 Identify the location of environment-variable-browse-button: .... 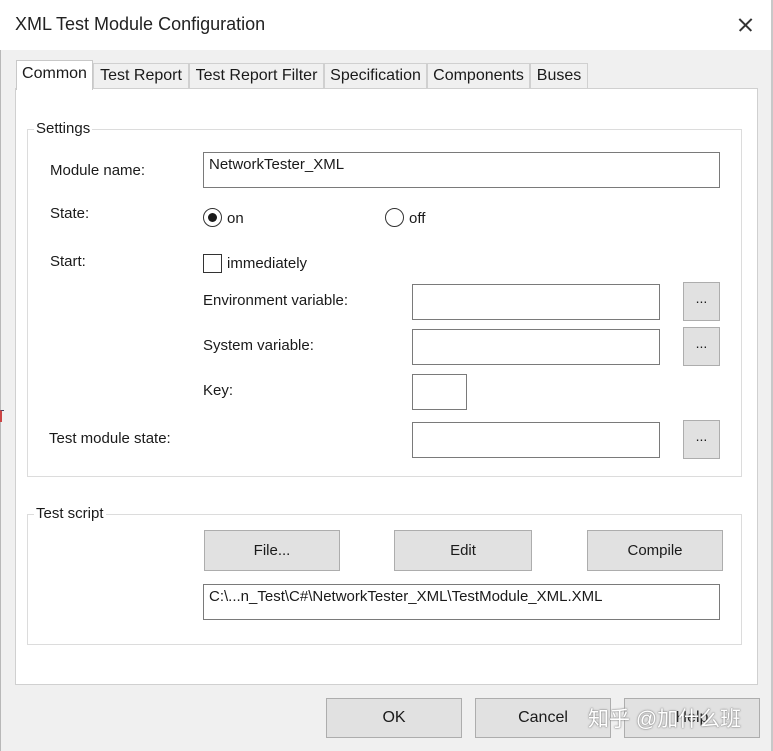
(701, 301).